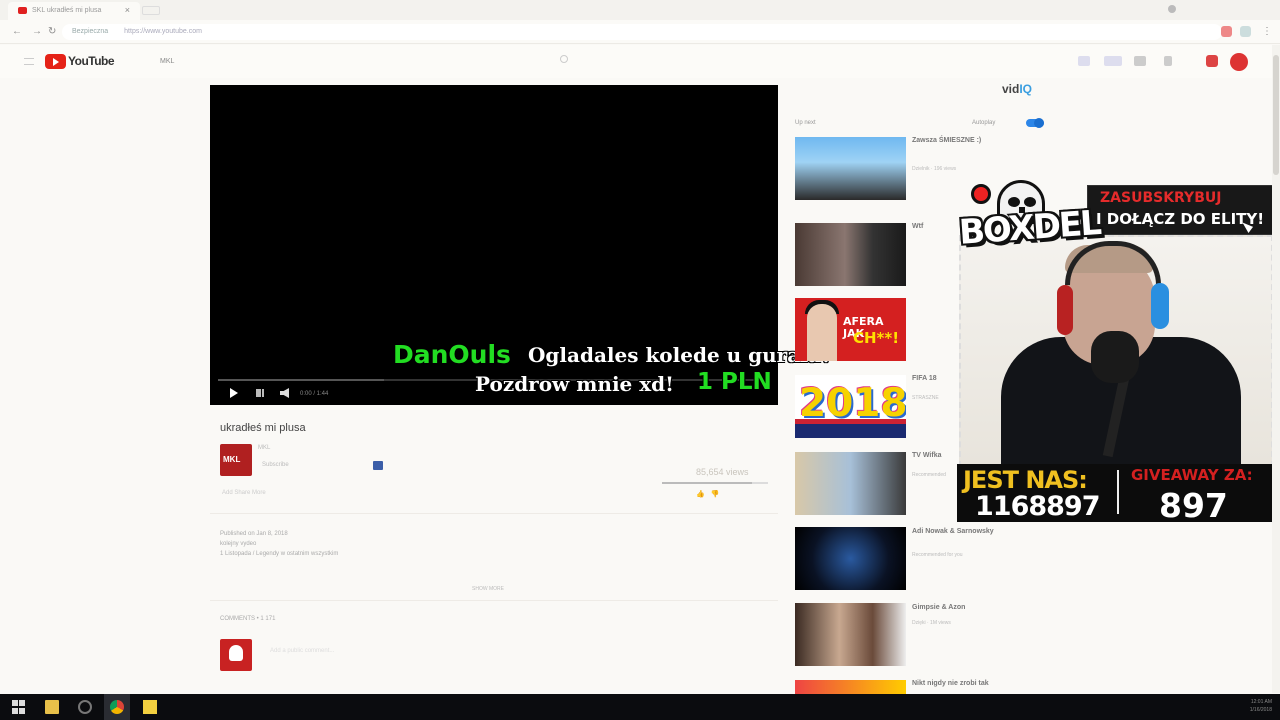 Image resolution: width=1280 pixels, height=720 pixels. Describe the element at coordinates (19, 707) in the screenshot. I see `windows-start-icon` at that location.